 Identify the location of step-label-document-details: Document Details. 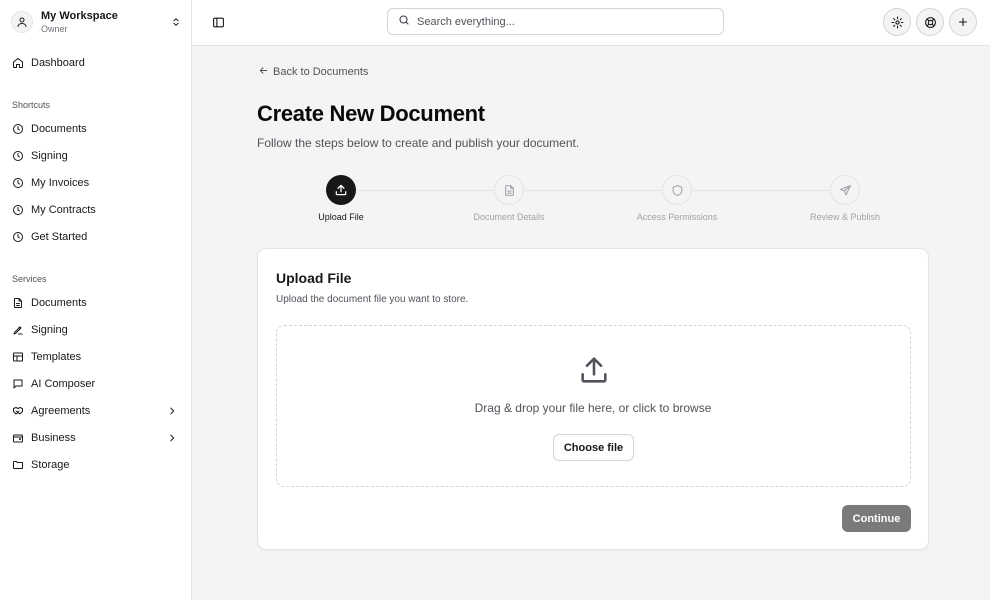
(509, 217).